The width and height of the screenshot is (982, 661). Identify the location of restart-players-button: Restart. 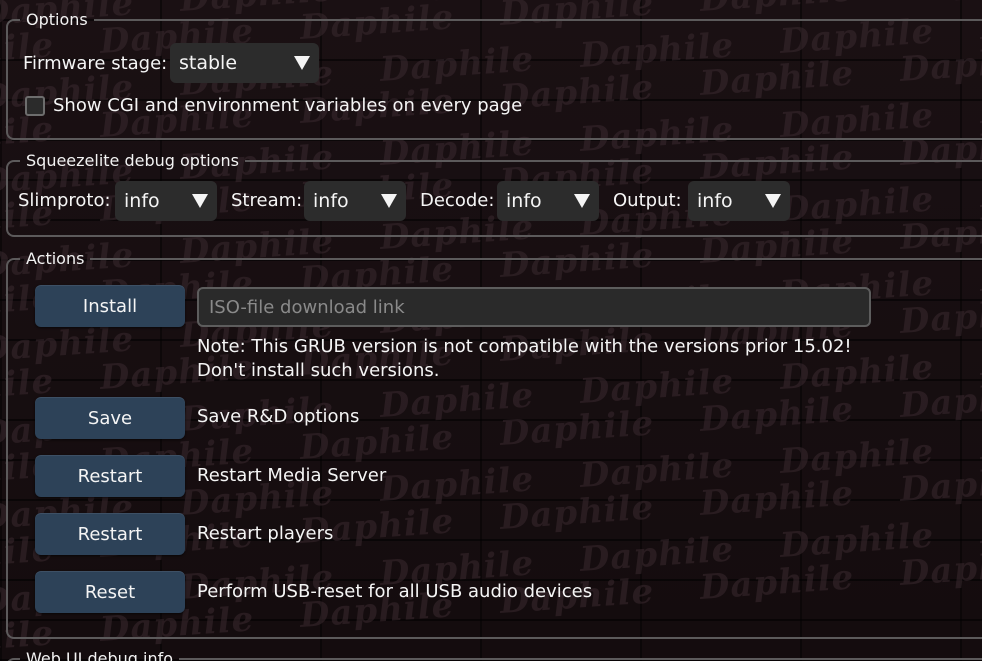
(110, 534).